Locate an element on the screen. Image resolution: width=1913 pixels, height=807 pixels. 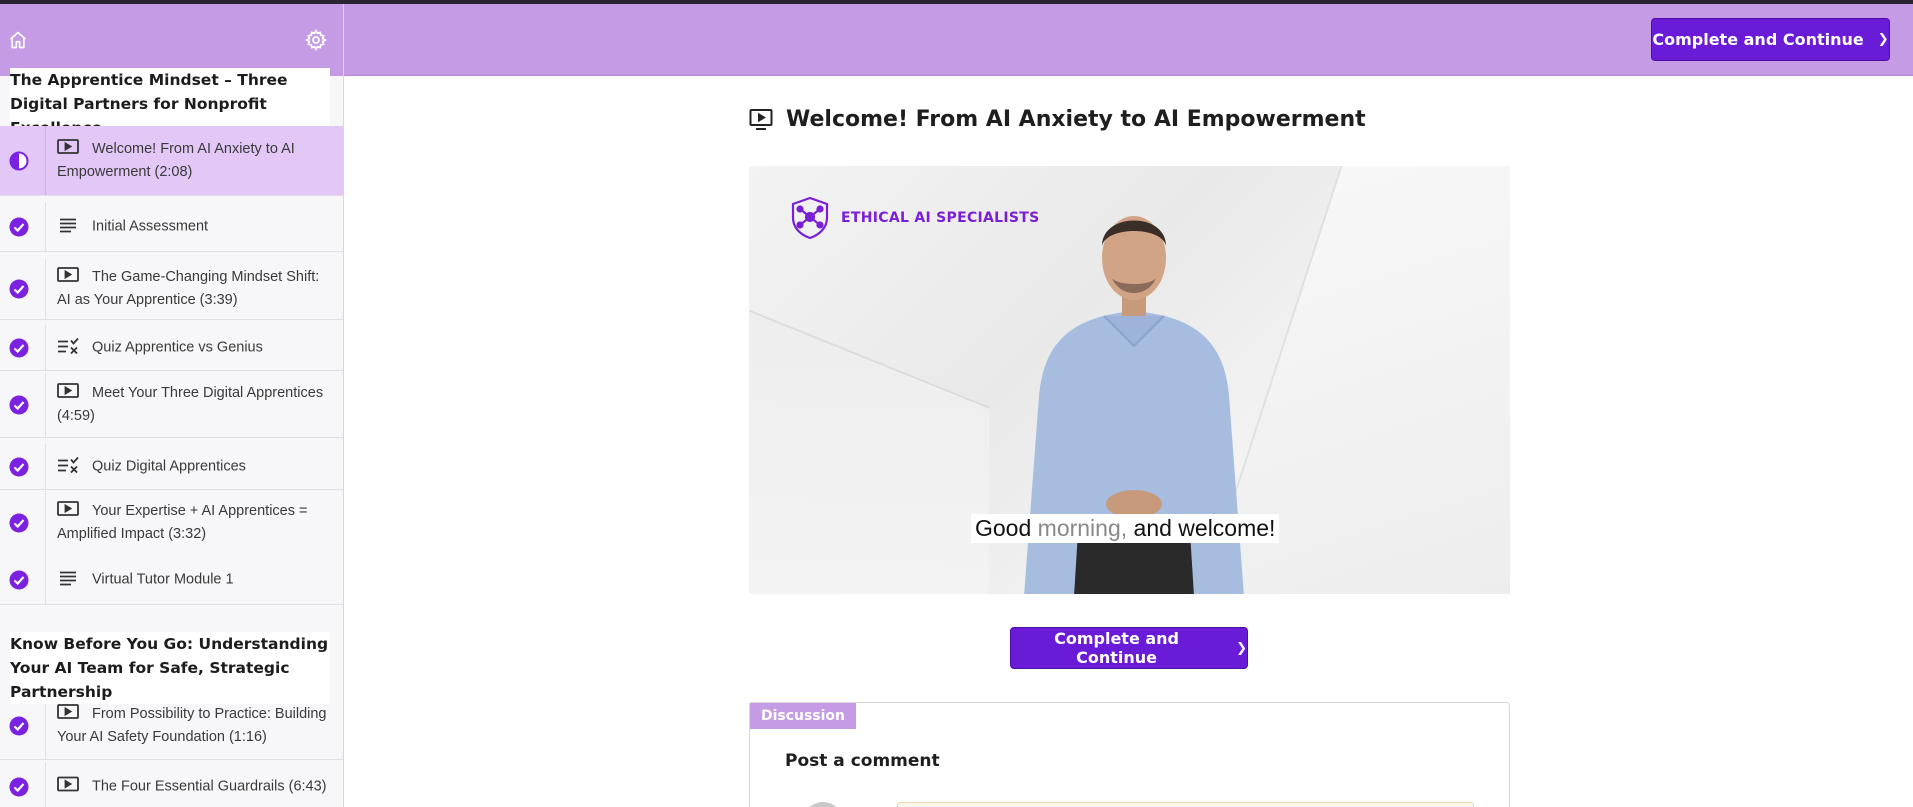
lesson-item: Quiz Digital Apprentices is located at coordinates (171, 467).